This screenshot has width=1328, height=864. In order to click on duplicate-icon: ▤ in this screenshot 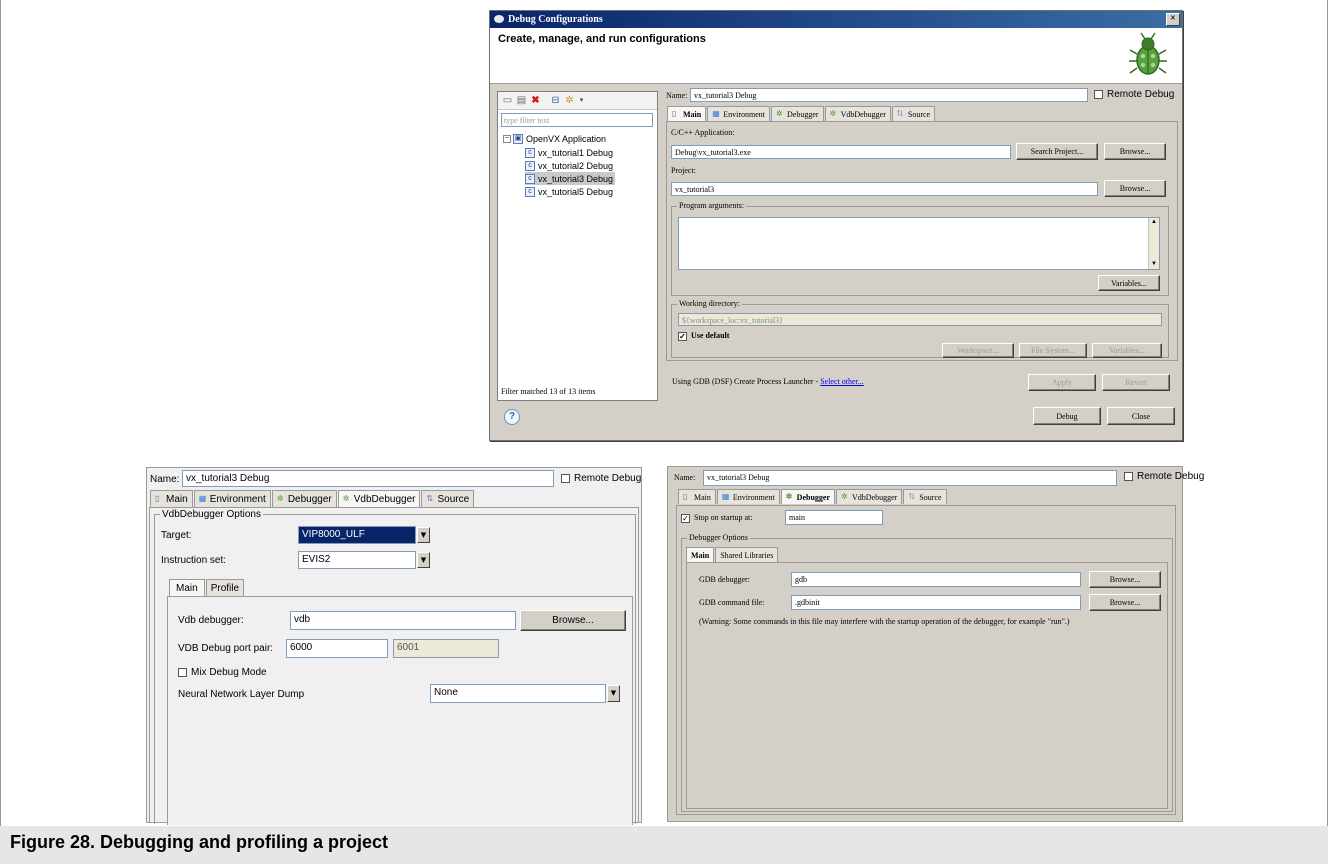, I will do `click(521, 100)`.